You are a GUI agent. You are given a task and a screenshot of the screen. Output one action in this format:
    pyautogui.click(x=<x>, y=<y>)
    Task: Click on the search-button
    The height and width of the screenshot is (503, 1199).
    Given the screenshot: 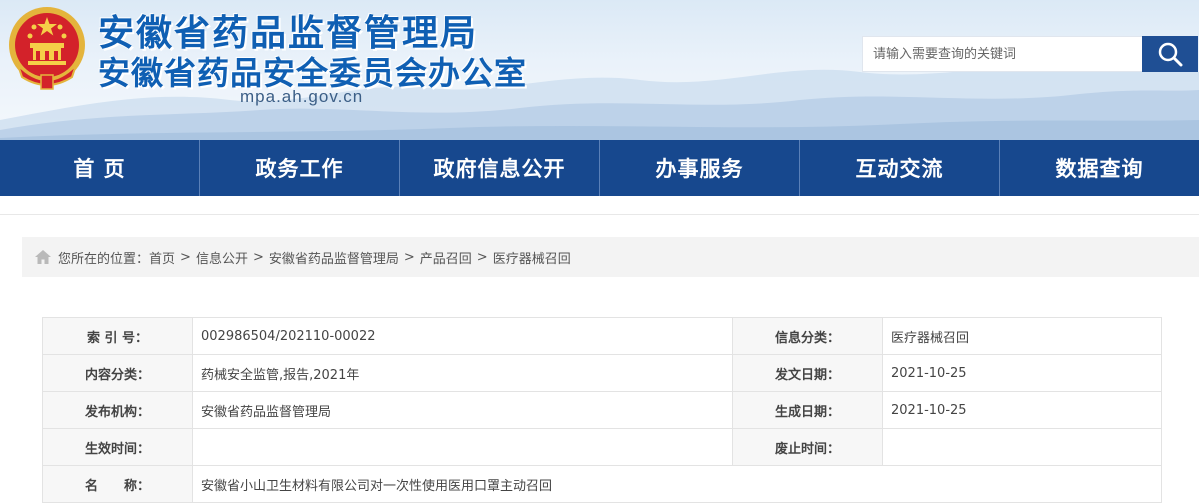 What is the action you would take?
    pyautogui.click(x=1170, y=54)
    